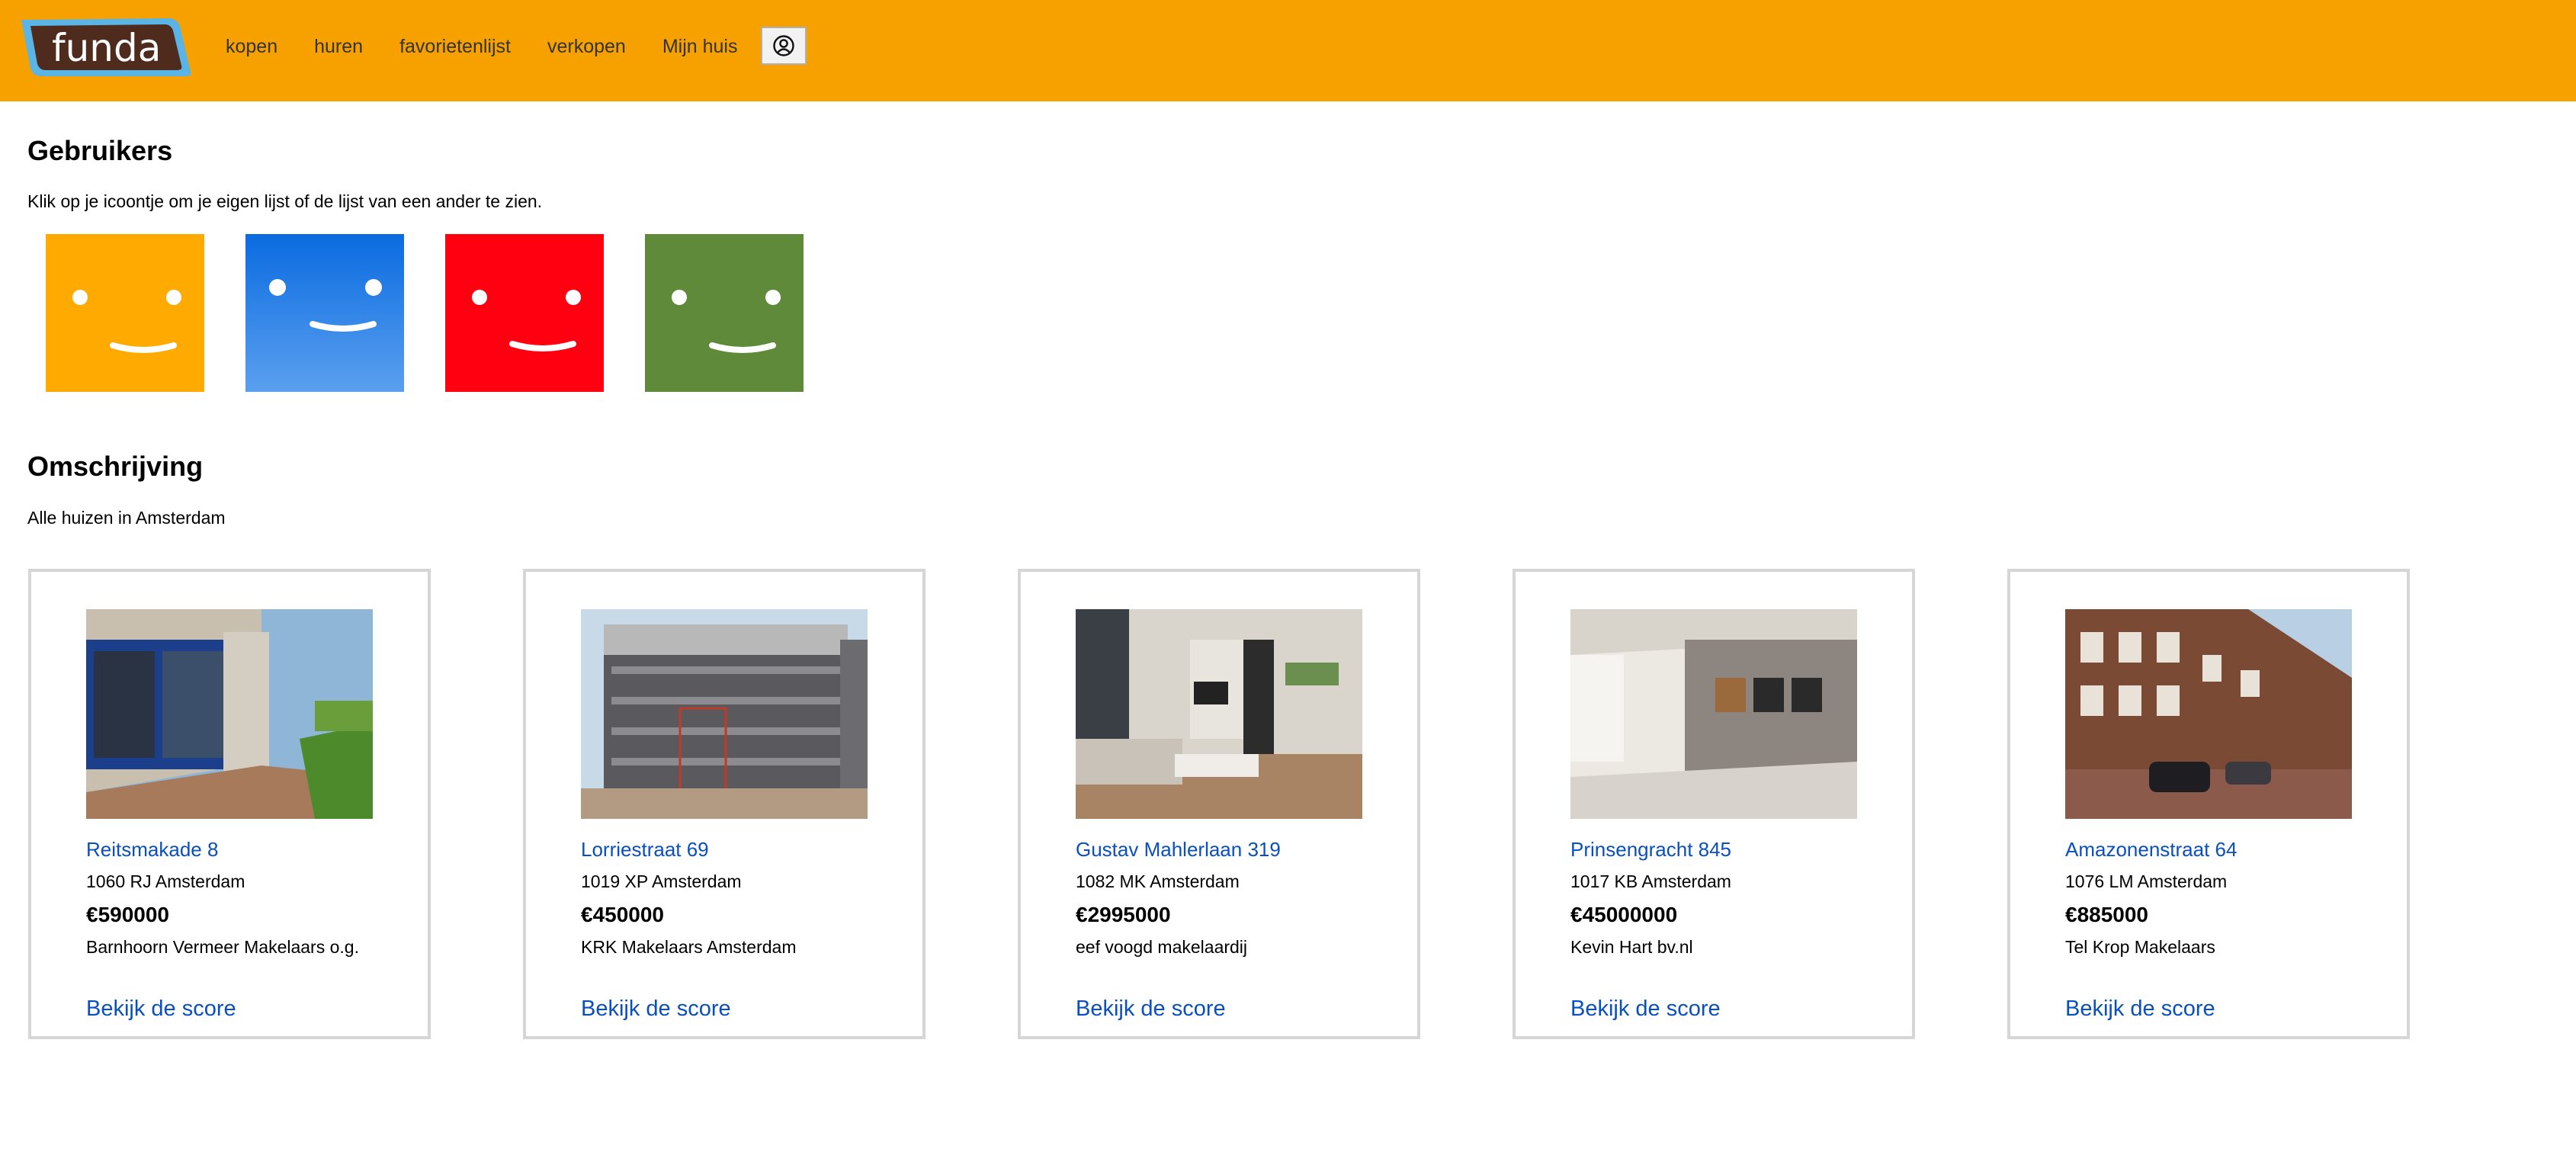 Image resolution: width=2576 pixels, height=1165 pixels. I want to click on users-heading: Gebruikers, so click(100, 150).